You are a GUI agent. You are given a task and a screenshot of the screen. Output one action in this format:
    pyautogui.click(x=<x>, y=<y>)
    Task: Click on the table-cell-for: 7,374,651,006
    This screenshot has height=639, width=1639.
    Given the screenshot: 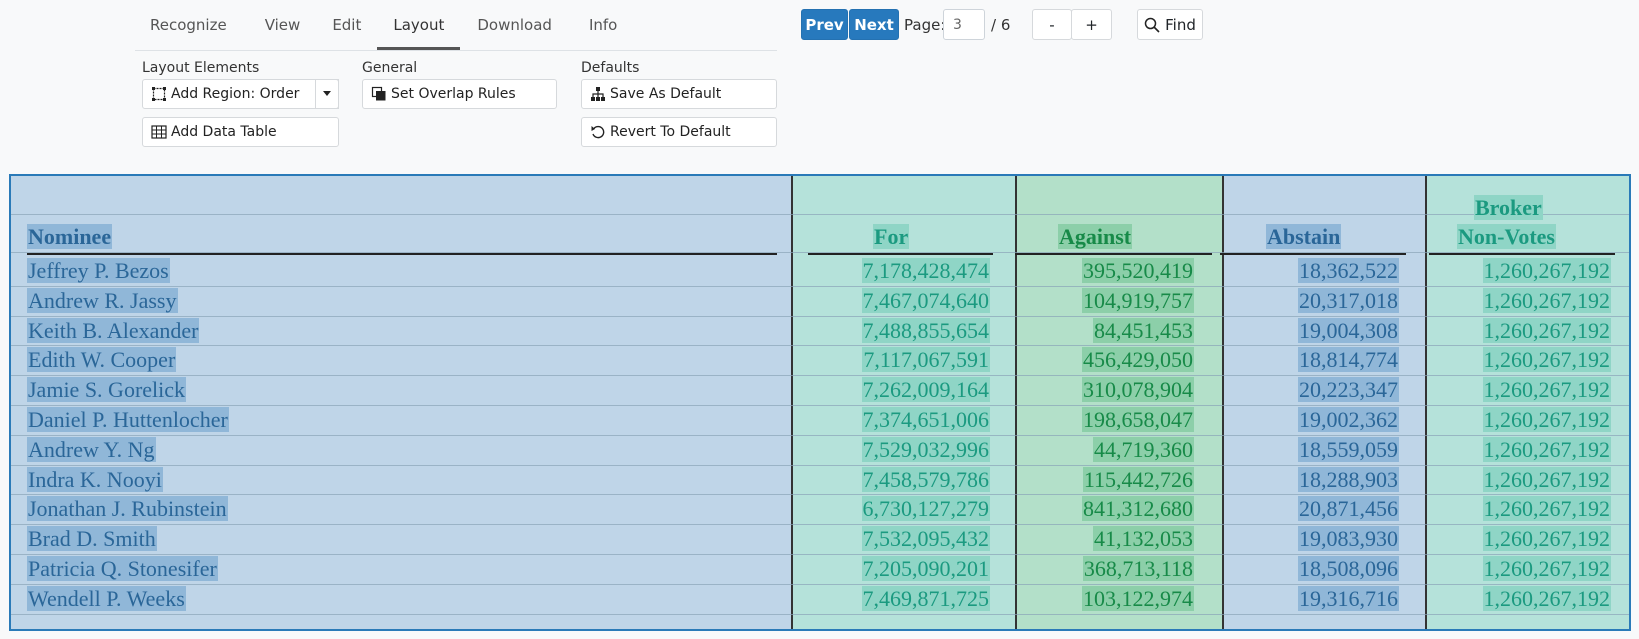 What is the action you would take?
    pyautogui.click(x=925, y=419)
    